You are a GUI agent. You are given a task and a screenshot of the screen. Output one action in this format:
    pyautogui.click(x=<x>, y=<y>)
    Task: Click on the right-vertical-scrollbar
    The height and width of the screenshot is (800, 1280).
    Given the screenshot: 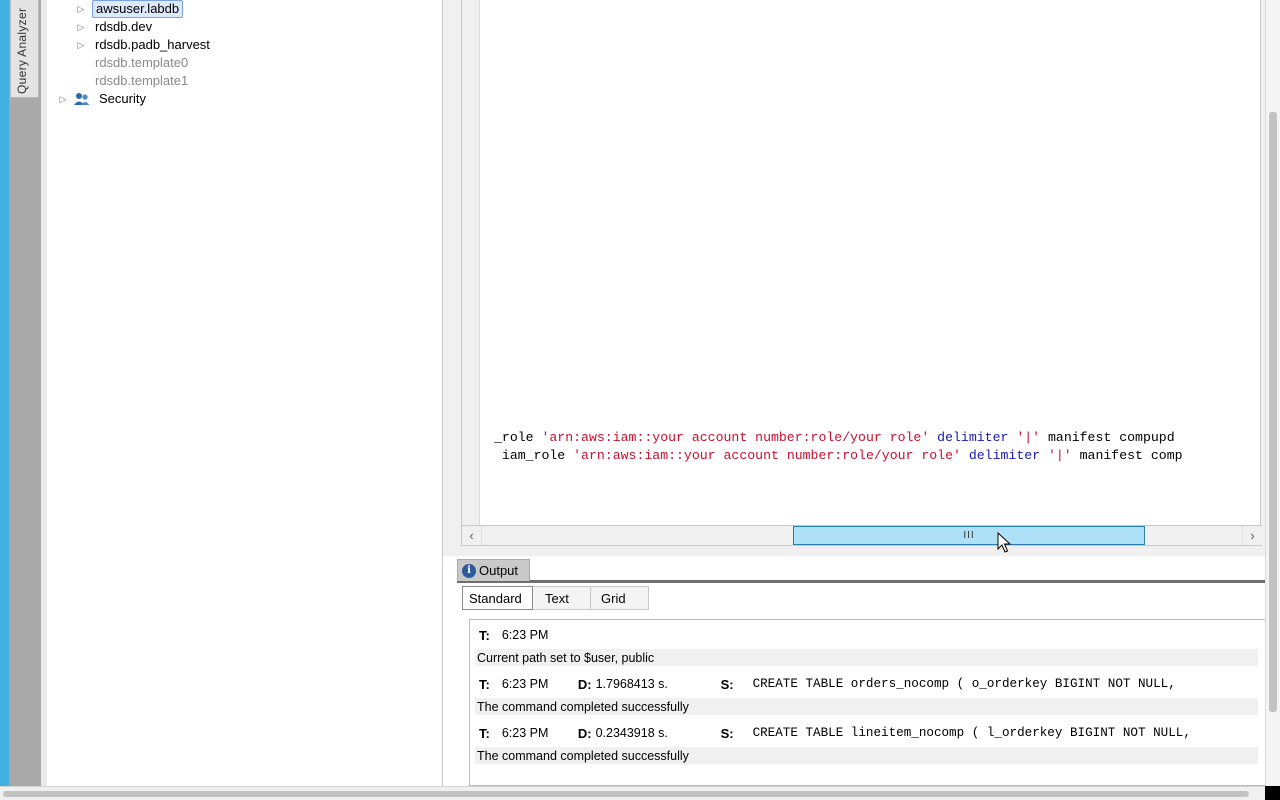 What is the action you would take?
    pyautogui.click(x=1272, y=393)
    